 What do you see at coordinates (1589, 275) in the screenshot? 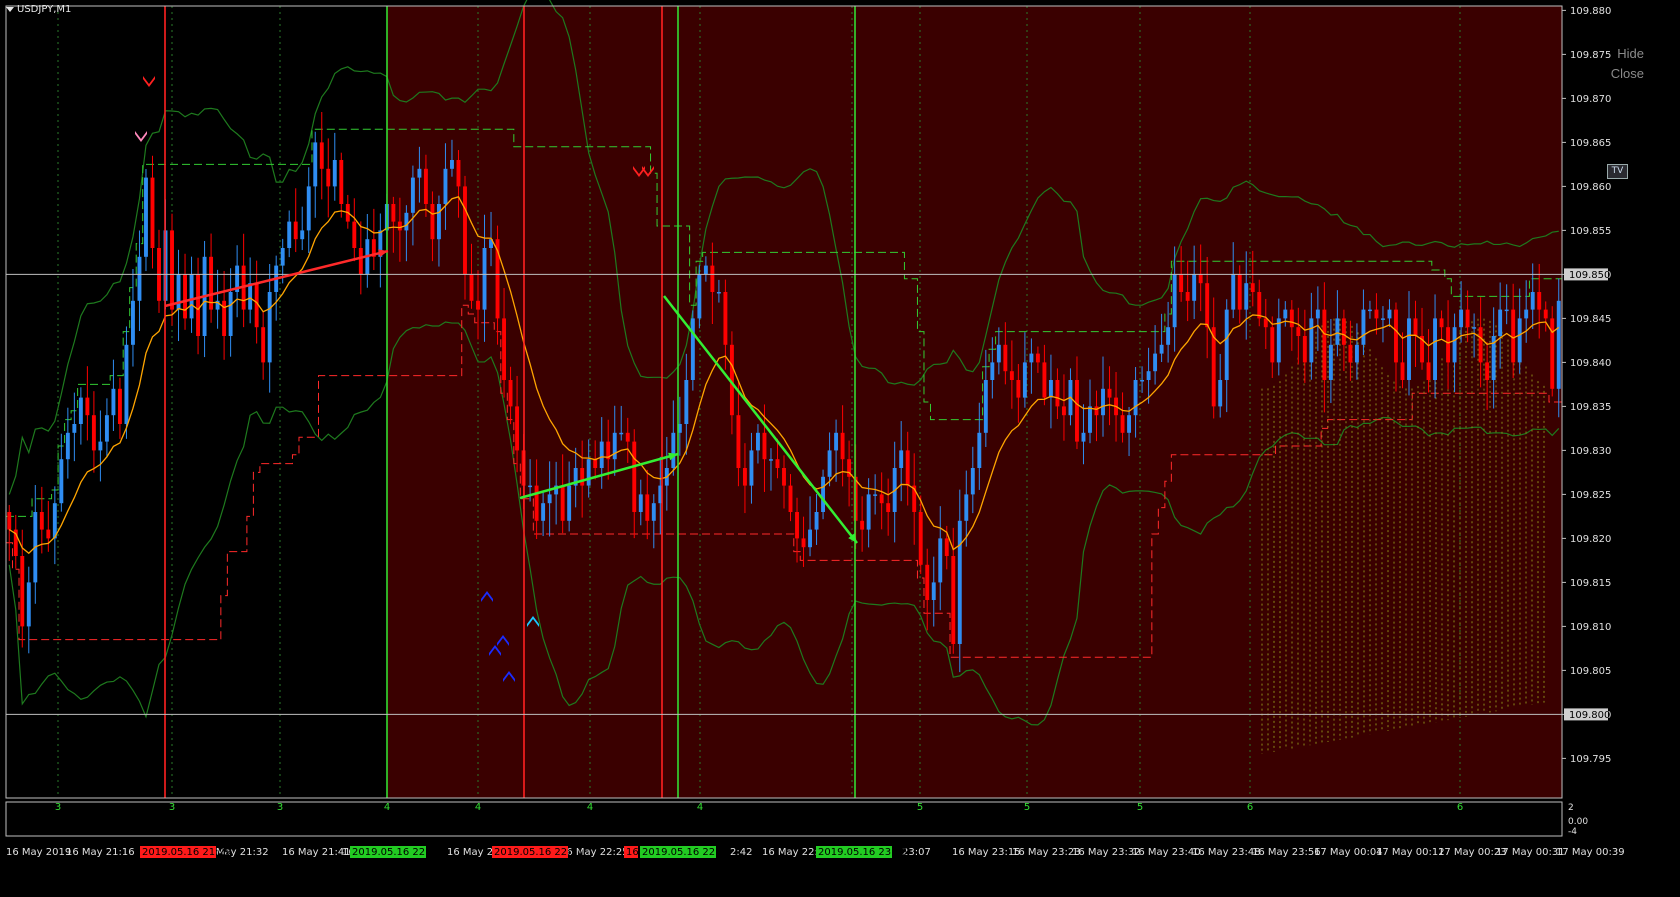
I see `price-marker-label: 109.850` at bounding box center [1589, 275].